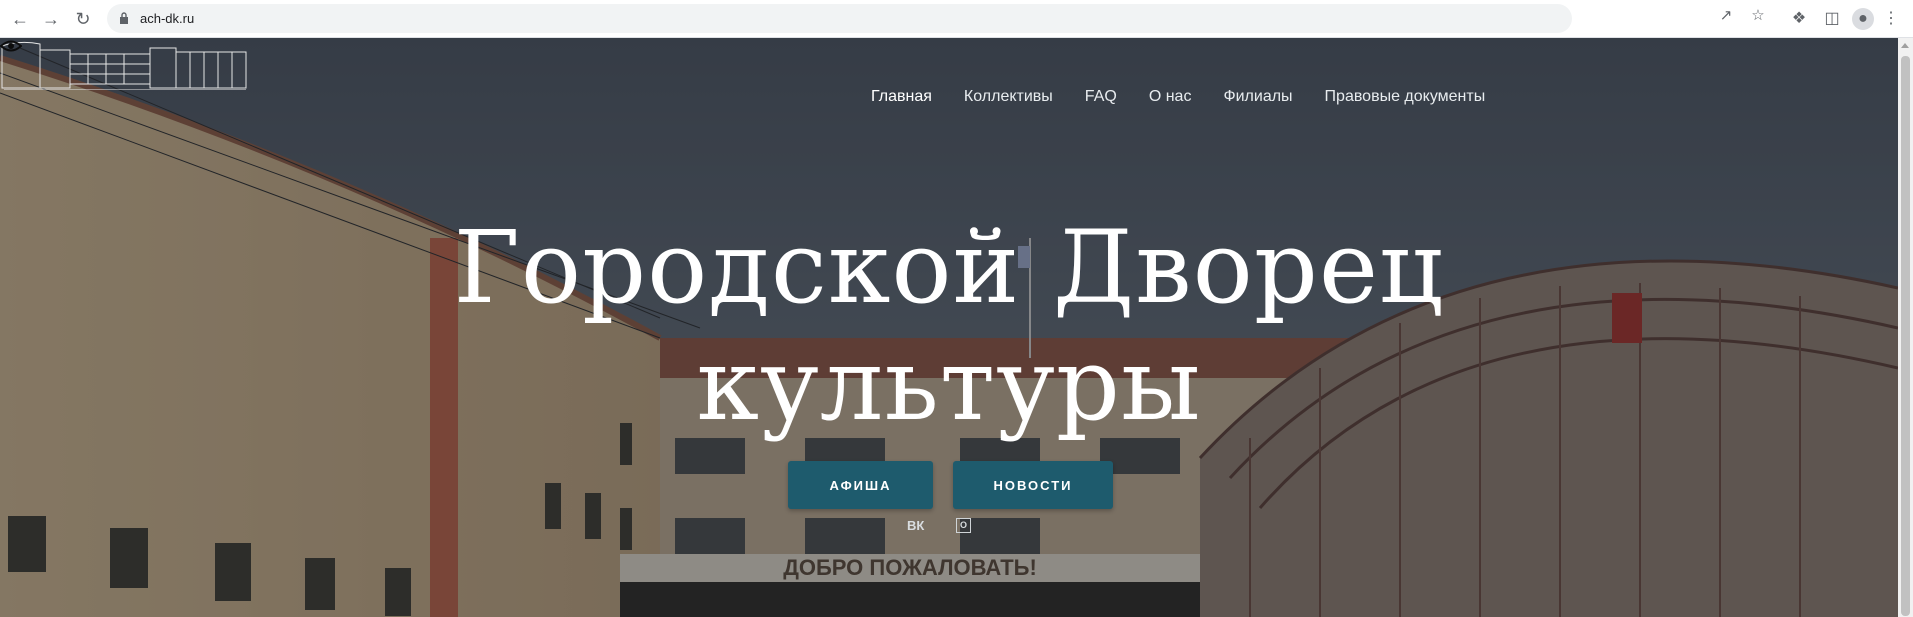  What do you see at coordinates (949, 267) in the screenshot?
I see `hero-title-line1: Городской Дворец` at bounding box center [949, 267].